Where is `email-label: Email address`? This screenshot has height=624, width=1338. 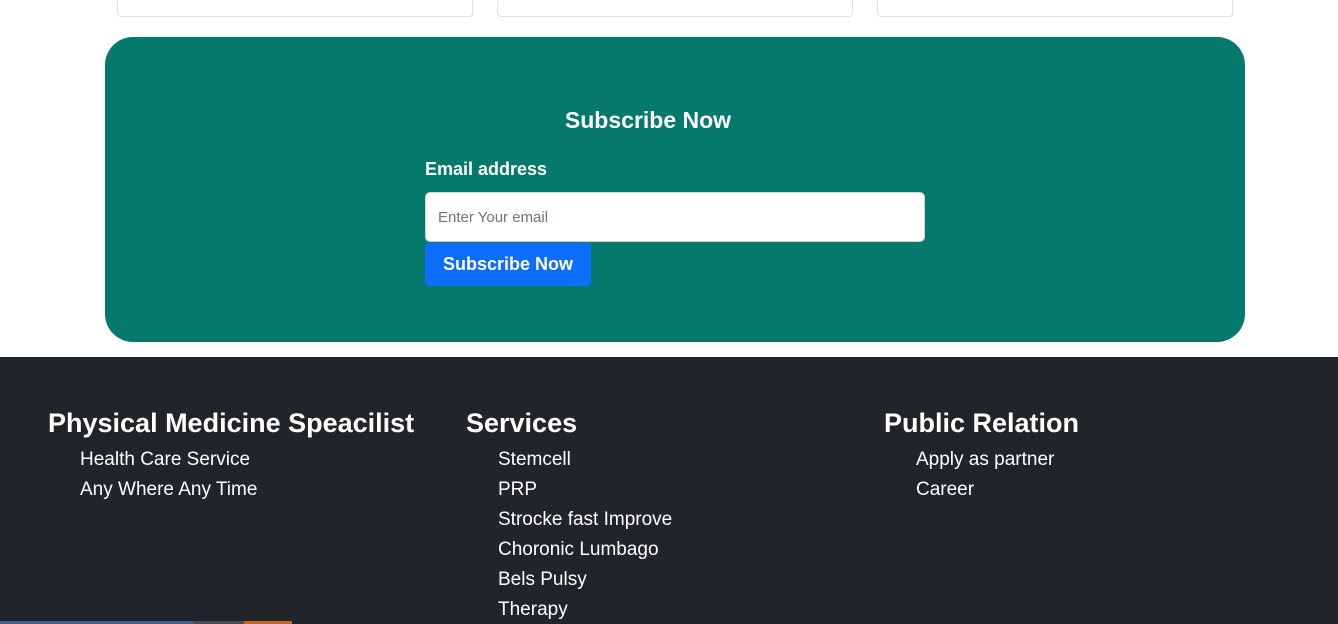
email-label: Email address is located at coordinates (486, 169).